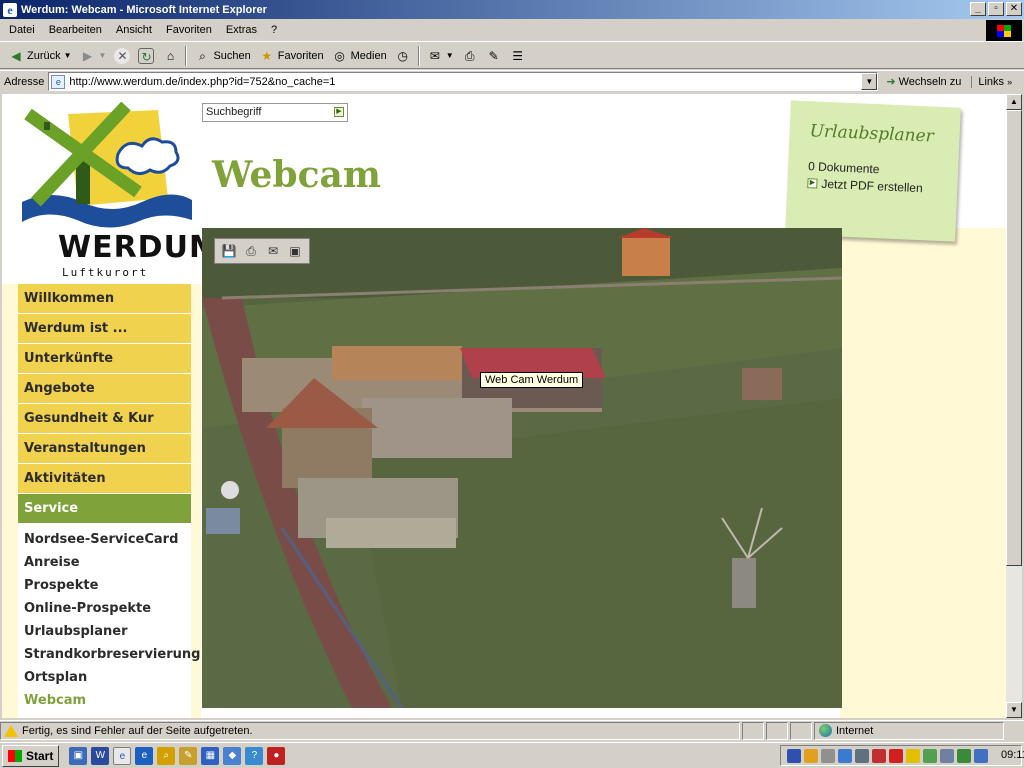 This screenshot has height=768, width=1024. I want to click on favorites-icon: ★, so click(267, 55).